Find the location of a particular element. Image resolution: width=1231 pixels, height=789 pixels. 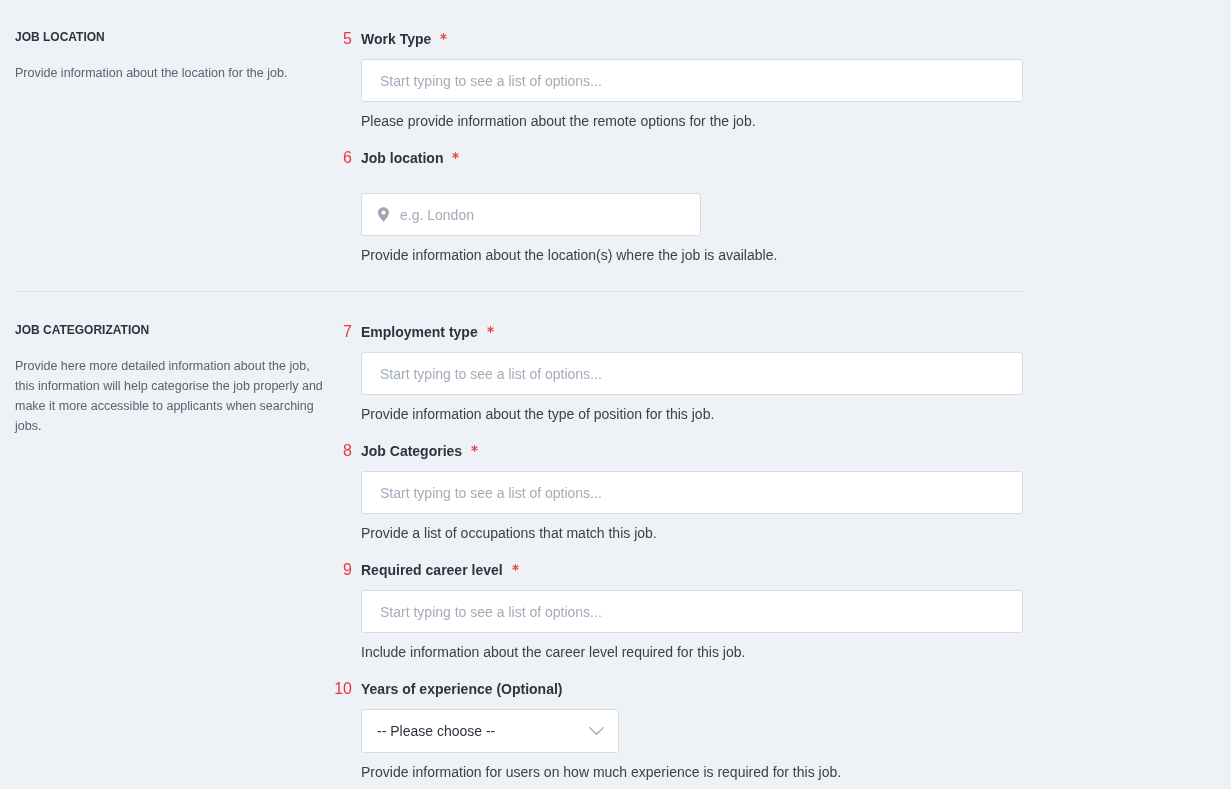

help-text: Include information about the career level required for this job. is located at coordinates (554, 652).